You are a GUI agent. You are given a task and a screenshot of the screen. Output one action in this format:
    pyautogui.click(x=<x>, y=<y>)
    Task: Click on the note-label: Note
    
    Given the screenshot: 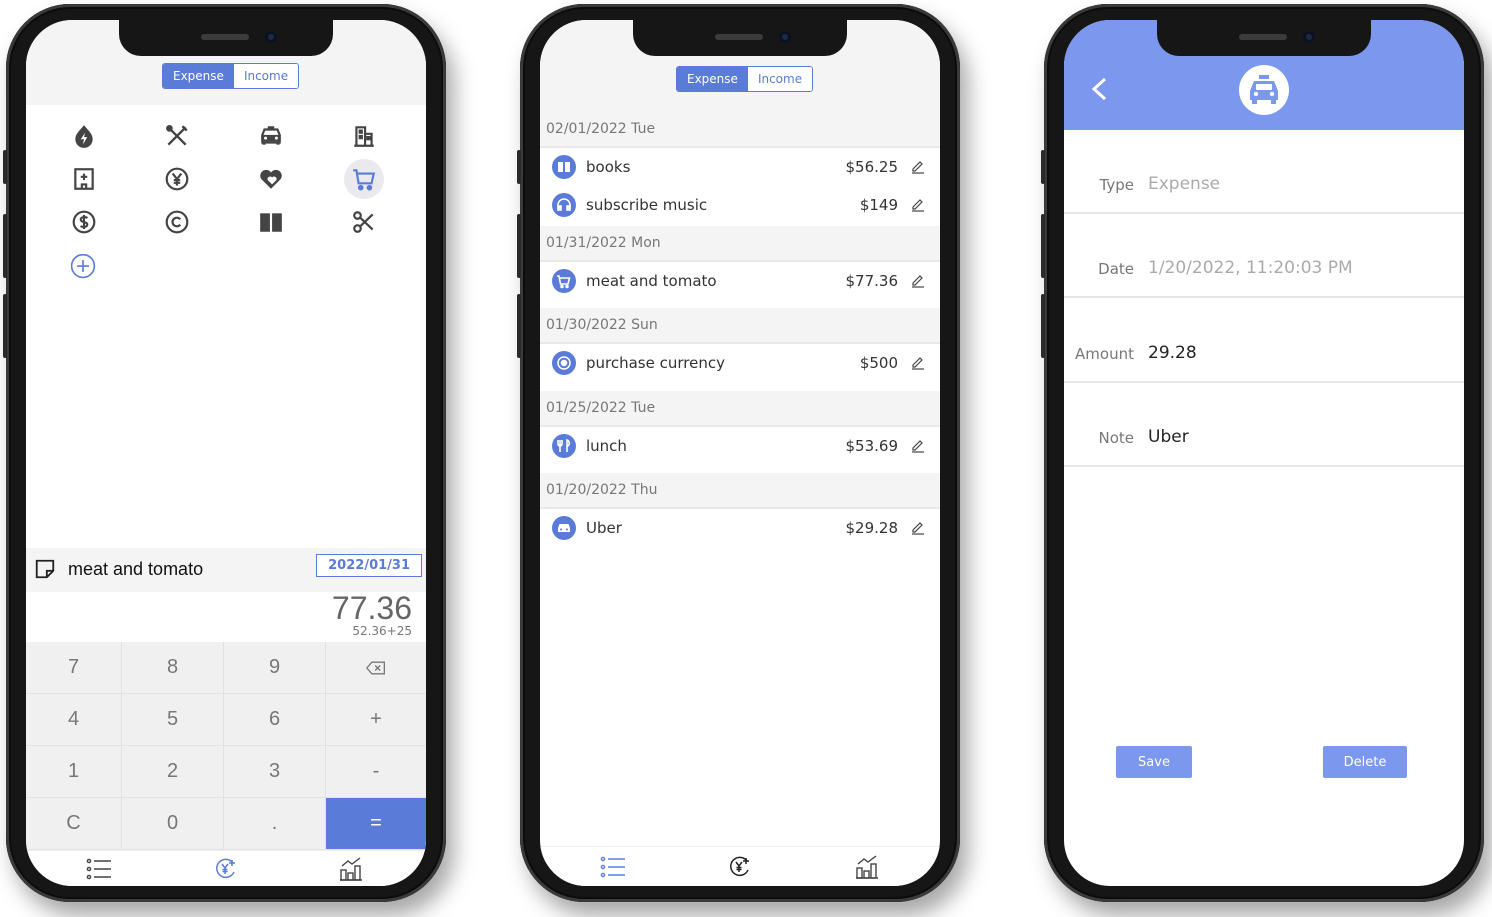 What is the action you would take?
    pyautogui.click(x=1116, y=438)
    